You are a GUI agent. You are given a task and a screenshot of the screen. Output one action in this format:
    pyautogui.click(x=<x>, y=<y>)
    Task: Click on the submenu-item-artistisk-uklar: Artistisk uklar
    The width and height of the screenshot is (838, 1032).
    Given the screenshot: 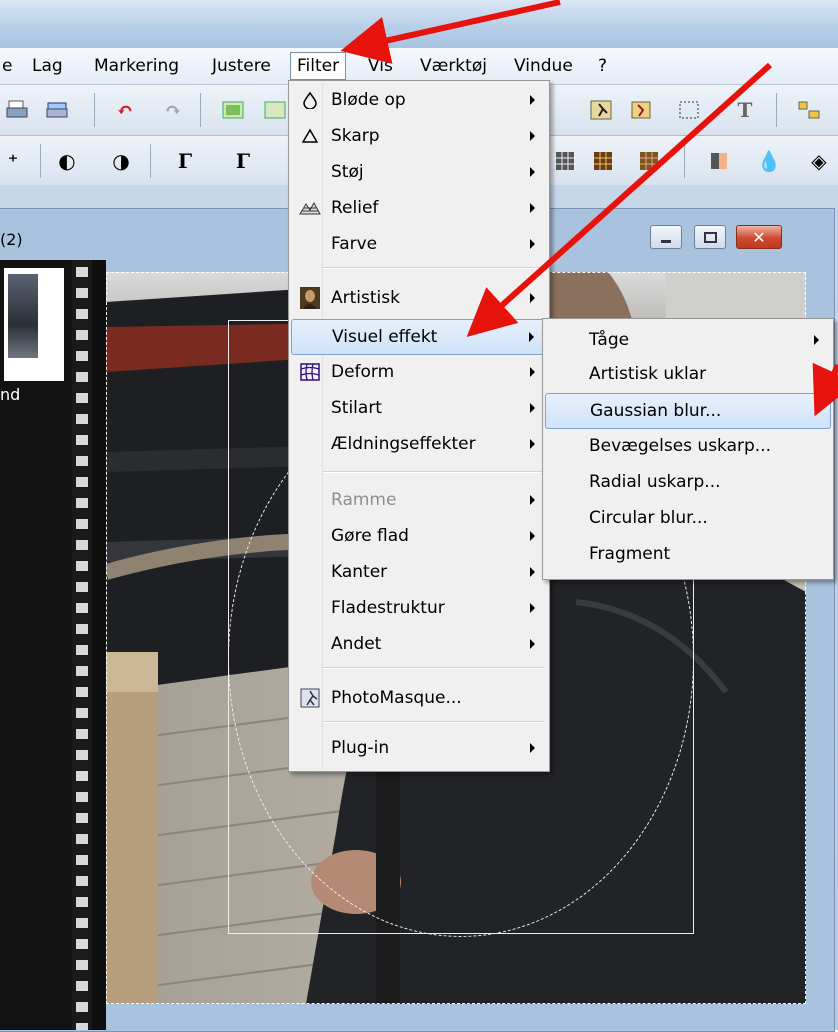 What is the action you would take?
    pyautogui.click(x=688, y=374)
    